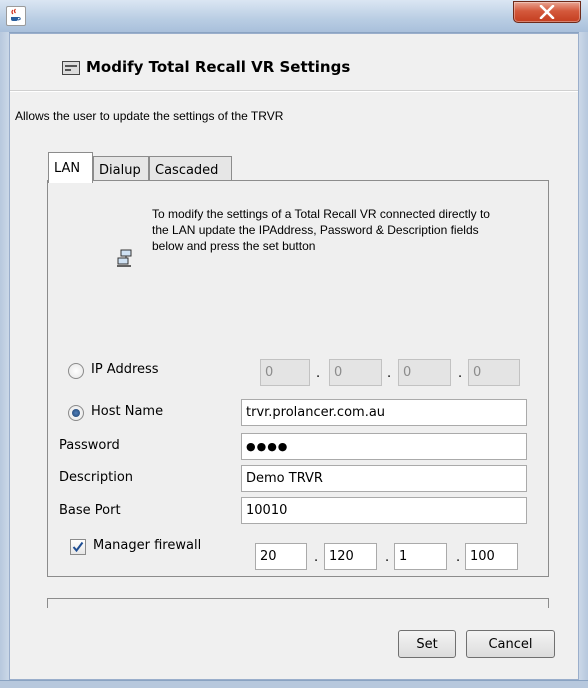 This screenshot has width=588, height=688. What do you see at coordinates (16, 16) in the screenshot?
I see `java-cup-icon` at bounding box center [16, 16].